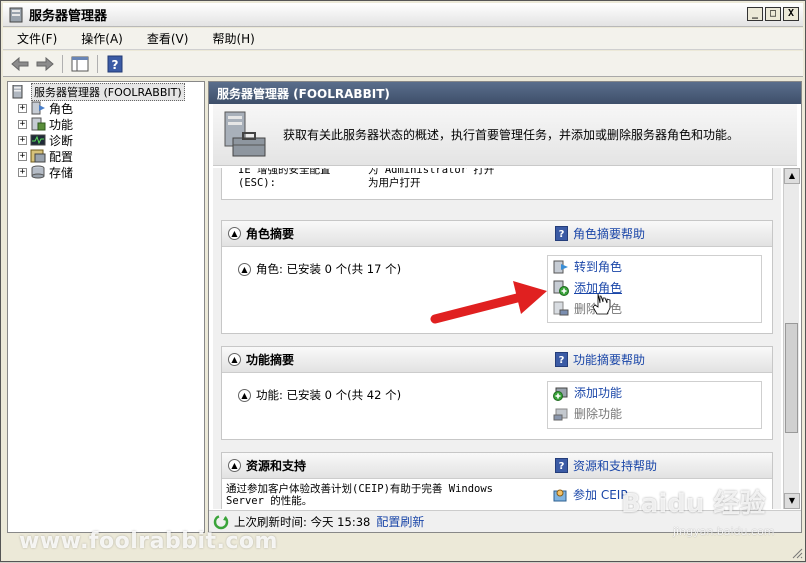 This screenshot has height=563, width=806. Describe the element at coordinates (106, 140) in the screenshot. I see `tree-item-diagnostics: + 诊断` at that location.